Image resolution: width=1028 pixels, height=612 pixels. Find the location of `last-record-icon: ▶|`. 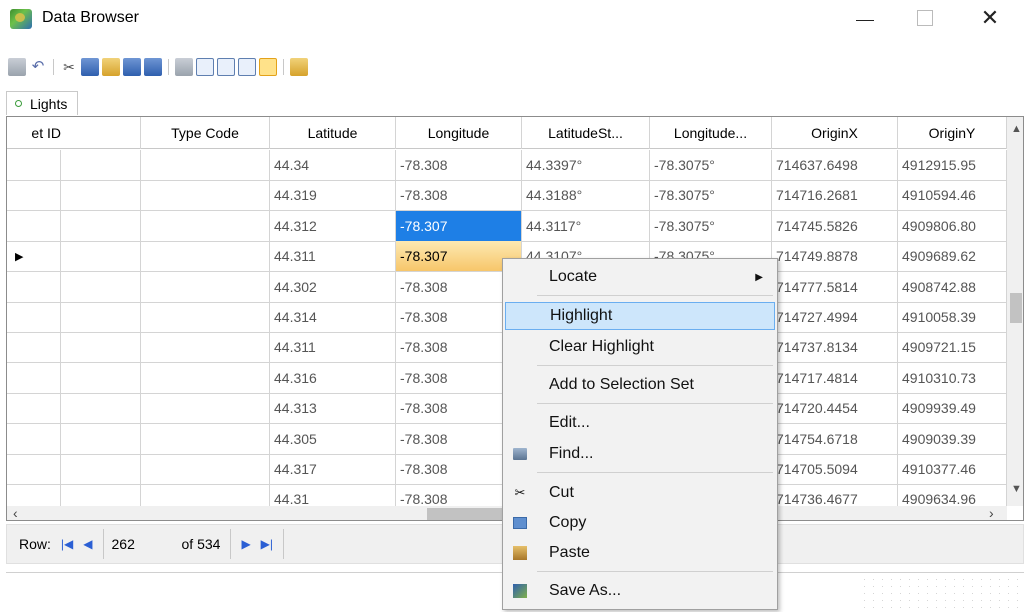

last-record-icon: ▶| is located at coordinates (267, 544).